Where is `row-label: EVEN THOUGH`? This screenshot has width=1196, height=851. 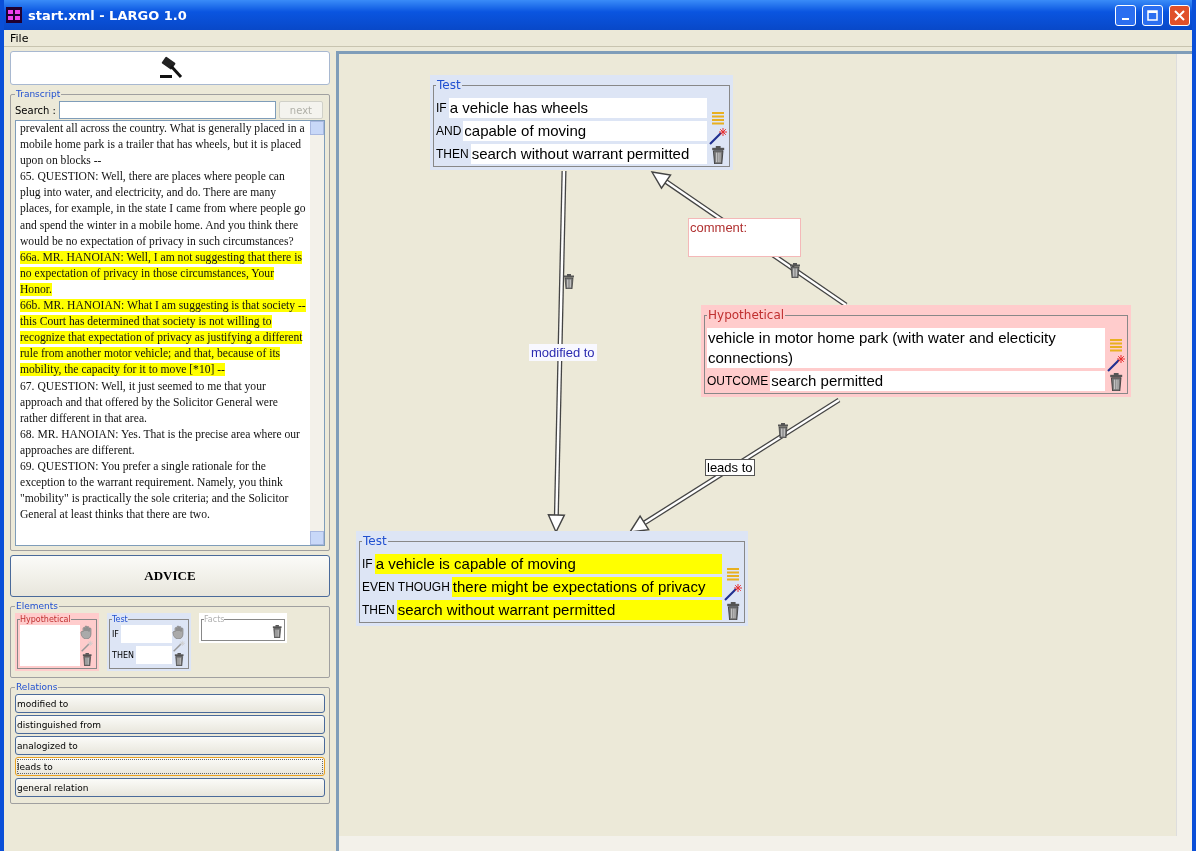 row-label: EVEN THOUGH is located at coordinates (406, 587).